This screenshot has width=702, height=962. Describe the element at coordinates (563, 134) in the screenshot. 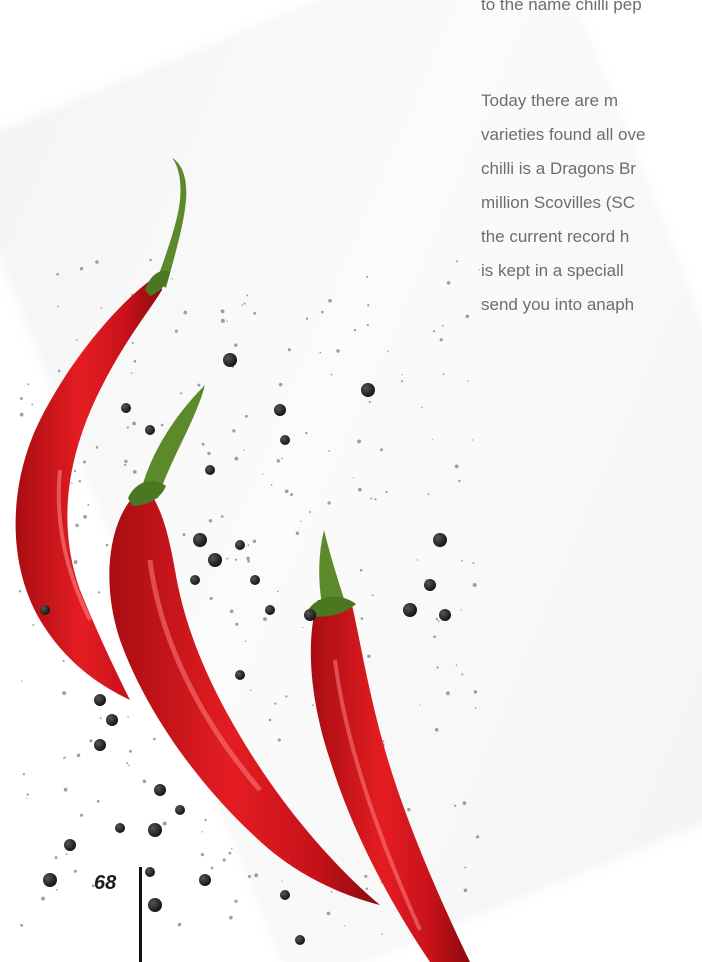

I see `paragraph-line: varieties found all ove` at that location.